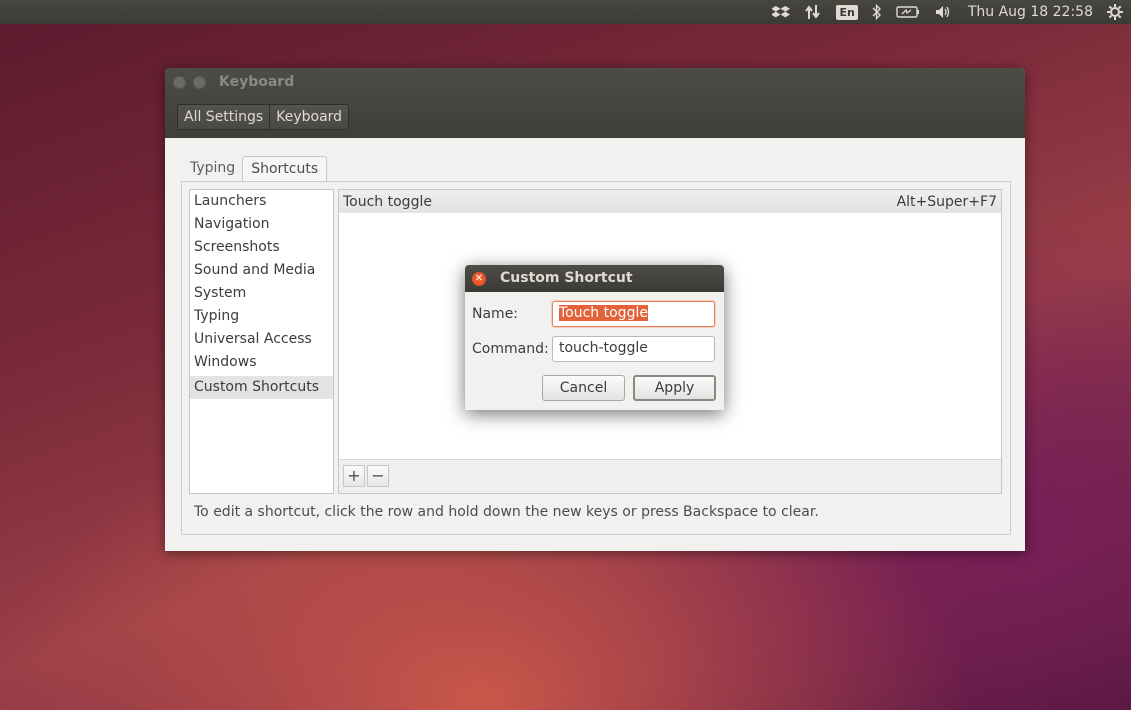  I want to click on tab-bar: Typing Shortcuts, so click(256, 168).